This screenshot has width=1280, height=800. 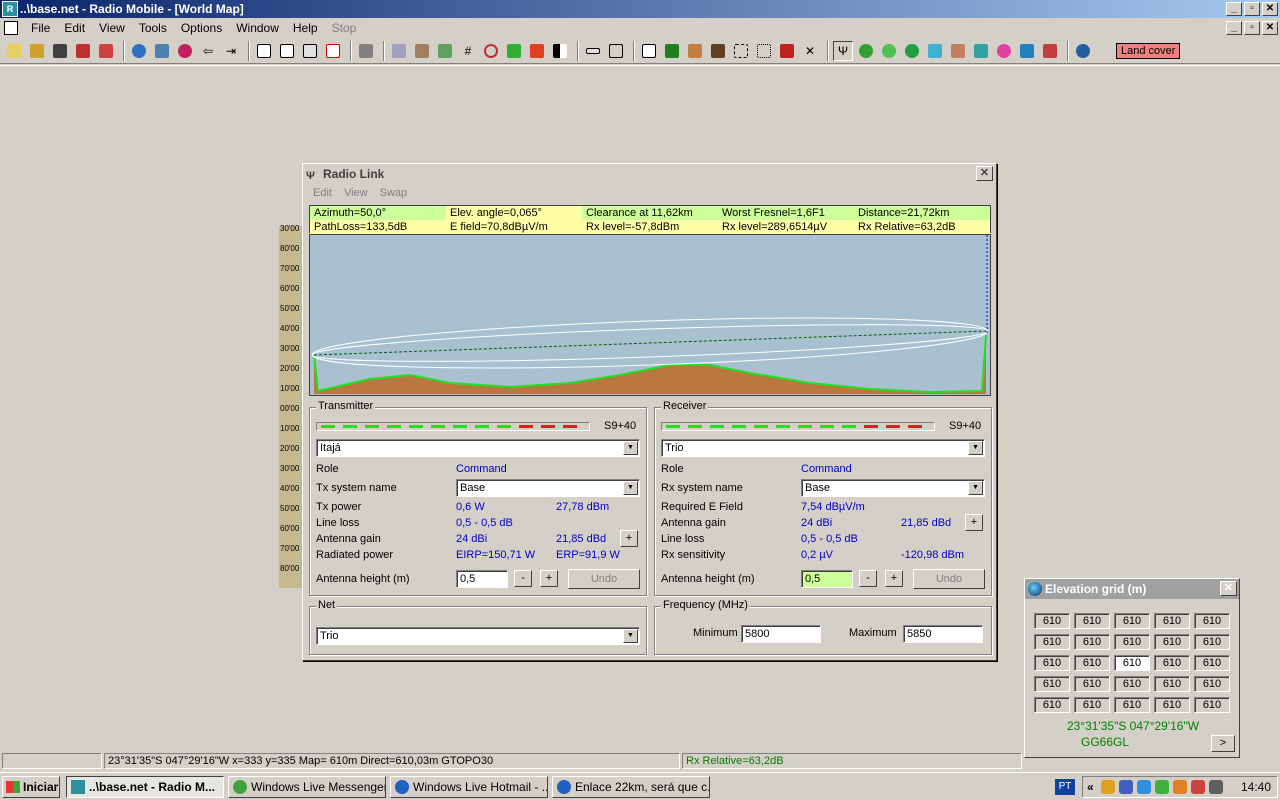 I want to click on menu-help: Help, so click(x=305, y=28).